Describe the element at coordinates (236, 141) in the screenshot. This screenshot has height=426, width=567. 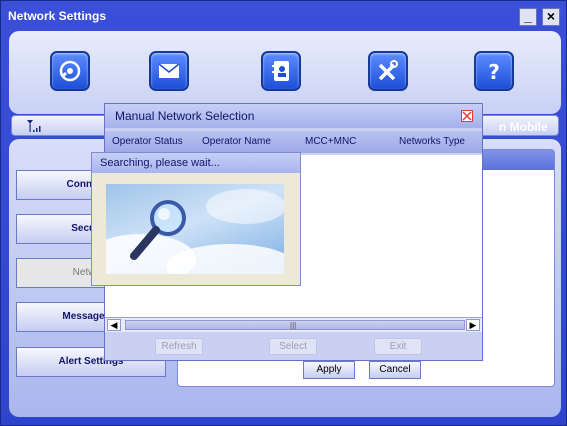
I see `column-operator-name: Operator Name` at that location.